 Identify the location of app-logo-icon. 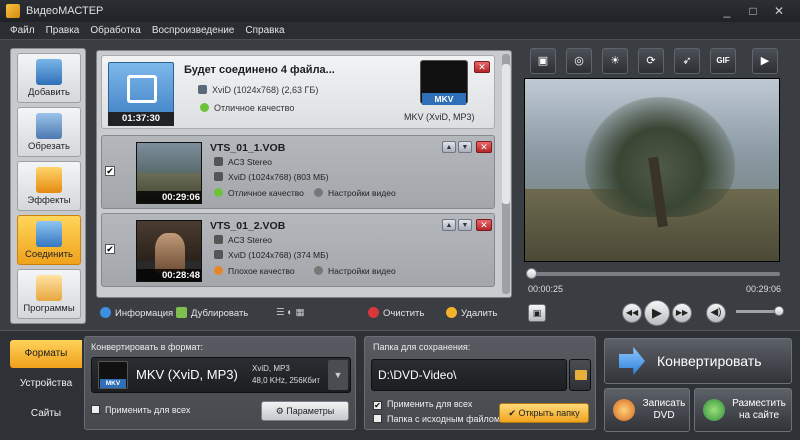
(13, 11).